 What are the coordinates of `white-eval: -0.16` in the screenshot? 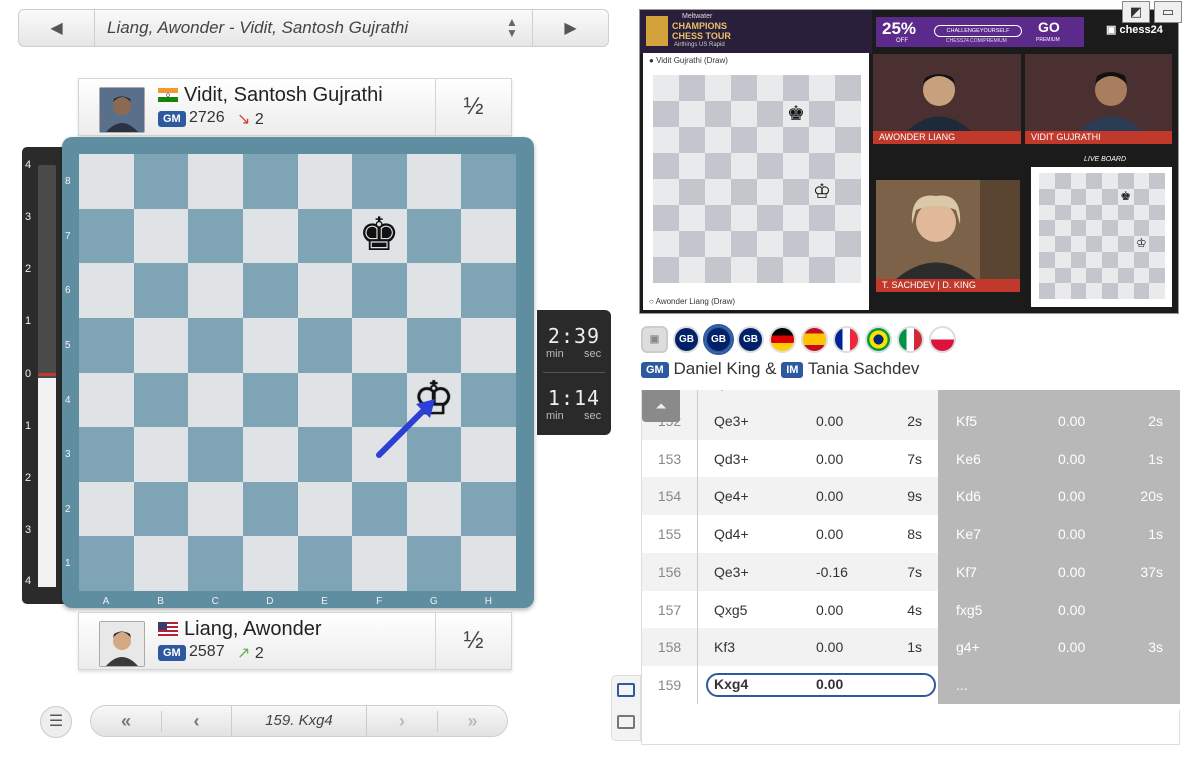 It's located at (832, 571).